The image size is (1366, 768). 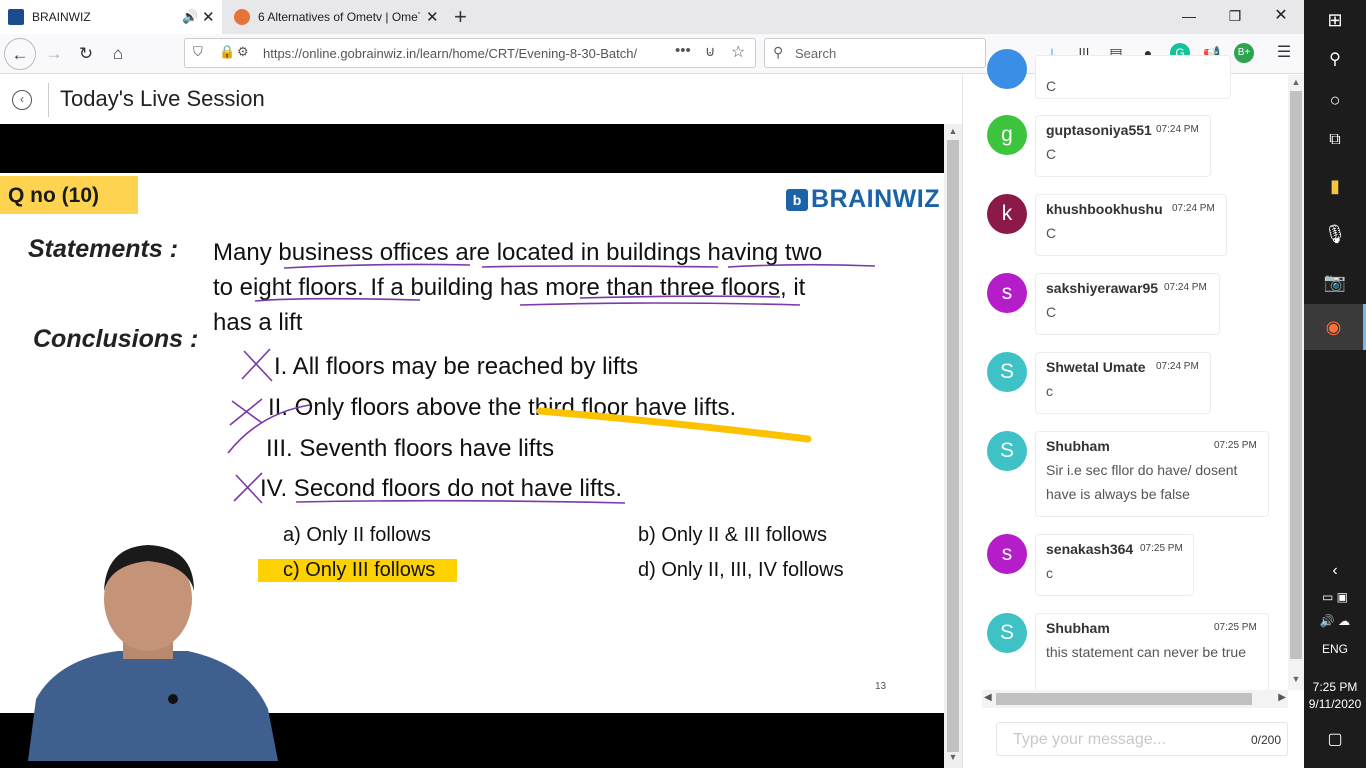 I want to click on search-bar: ⚲ Search, so click(x=875, y=53).